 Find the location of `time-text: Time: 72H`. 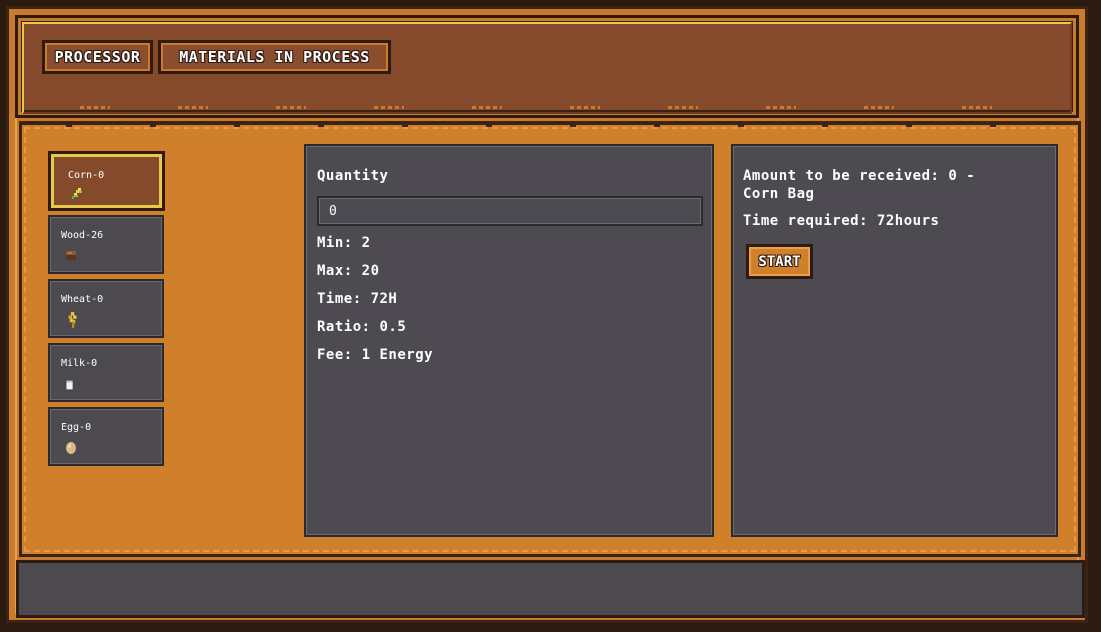

time-text: Time: 72H is located at coordinates (357, 299).